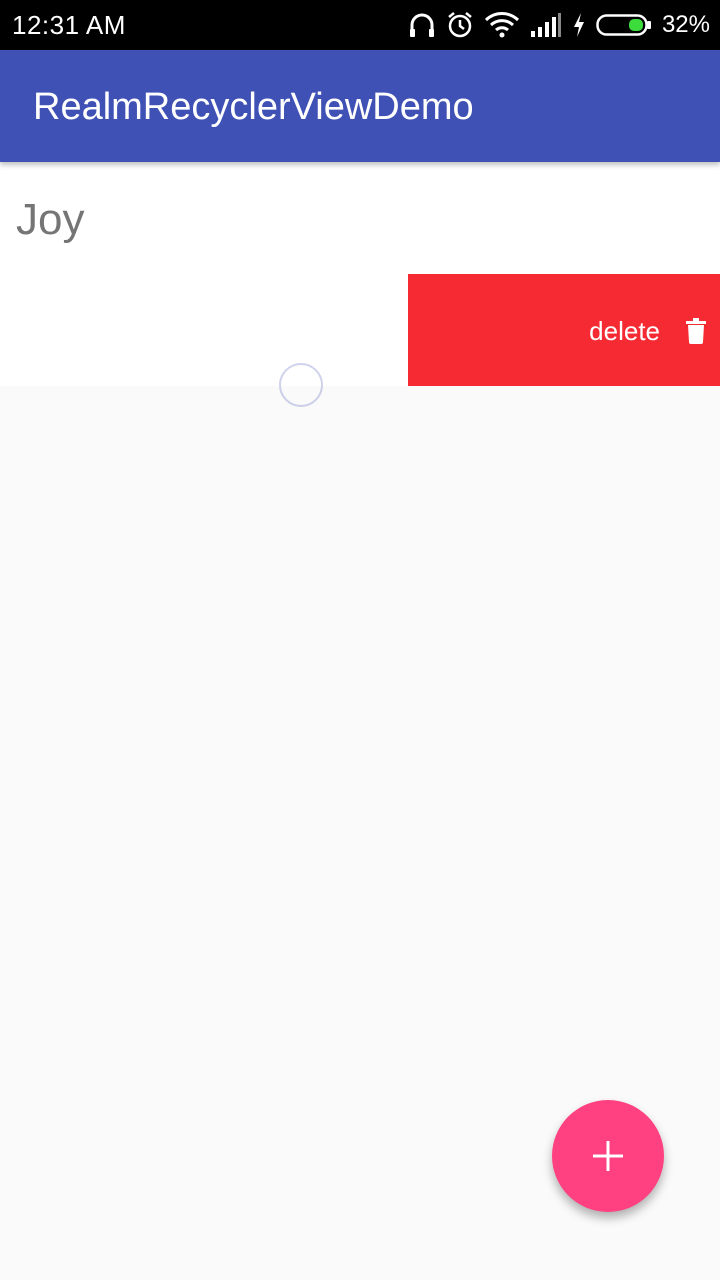 The width and height of the screenshot is (720, 1280). I want to click on headphones-icon, so click(422, 25).